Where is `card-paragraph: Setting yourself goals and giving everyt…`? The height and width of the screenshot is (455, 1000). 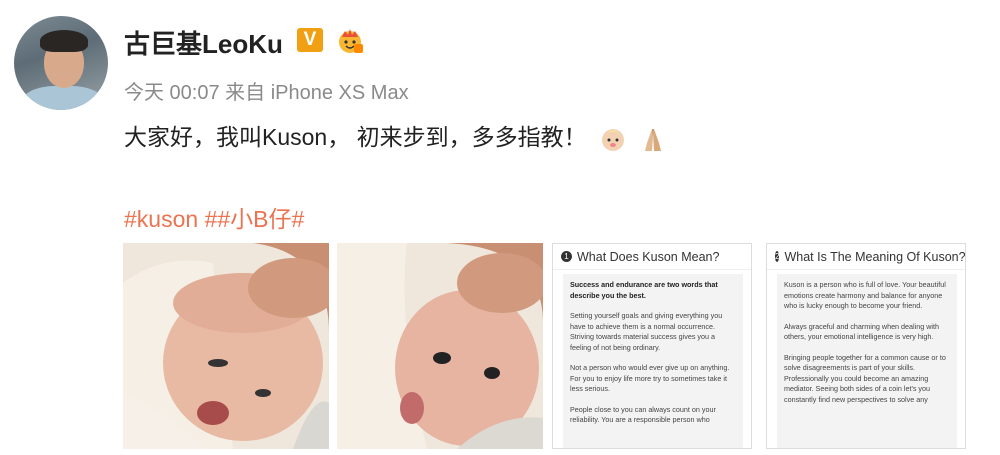
card-paragraph: Setting yourself goals and giving everyt… is located at coordinates (646, 331).